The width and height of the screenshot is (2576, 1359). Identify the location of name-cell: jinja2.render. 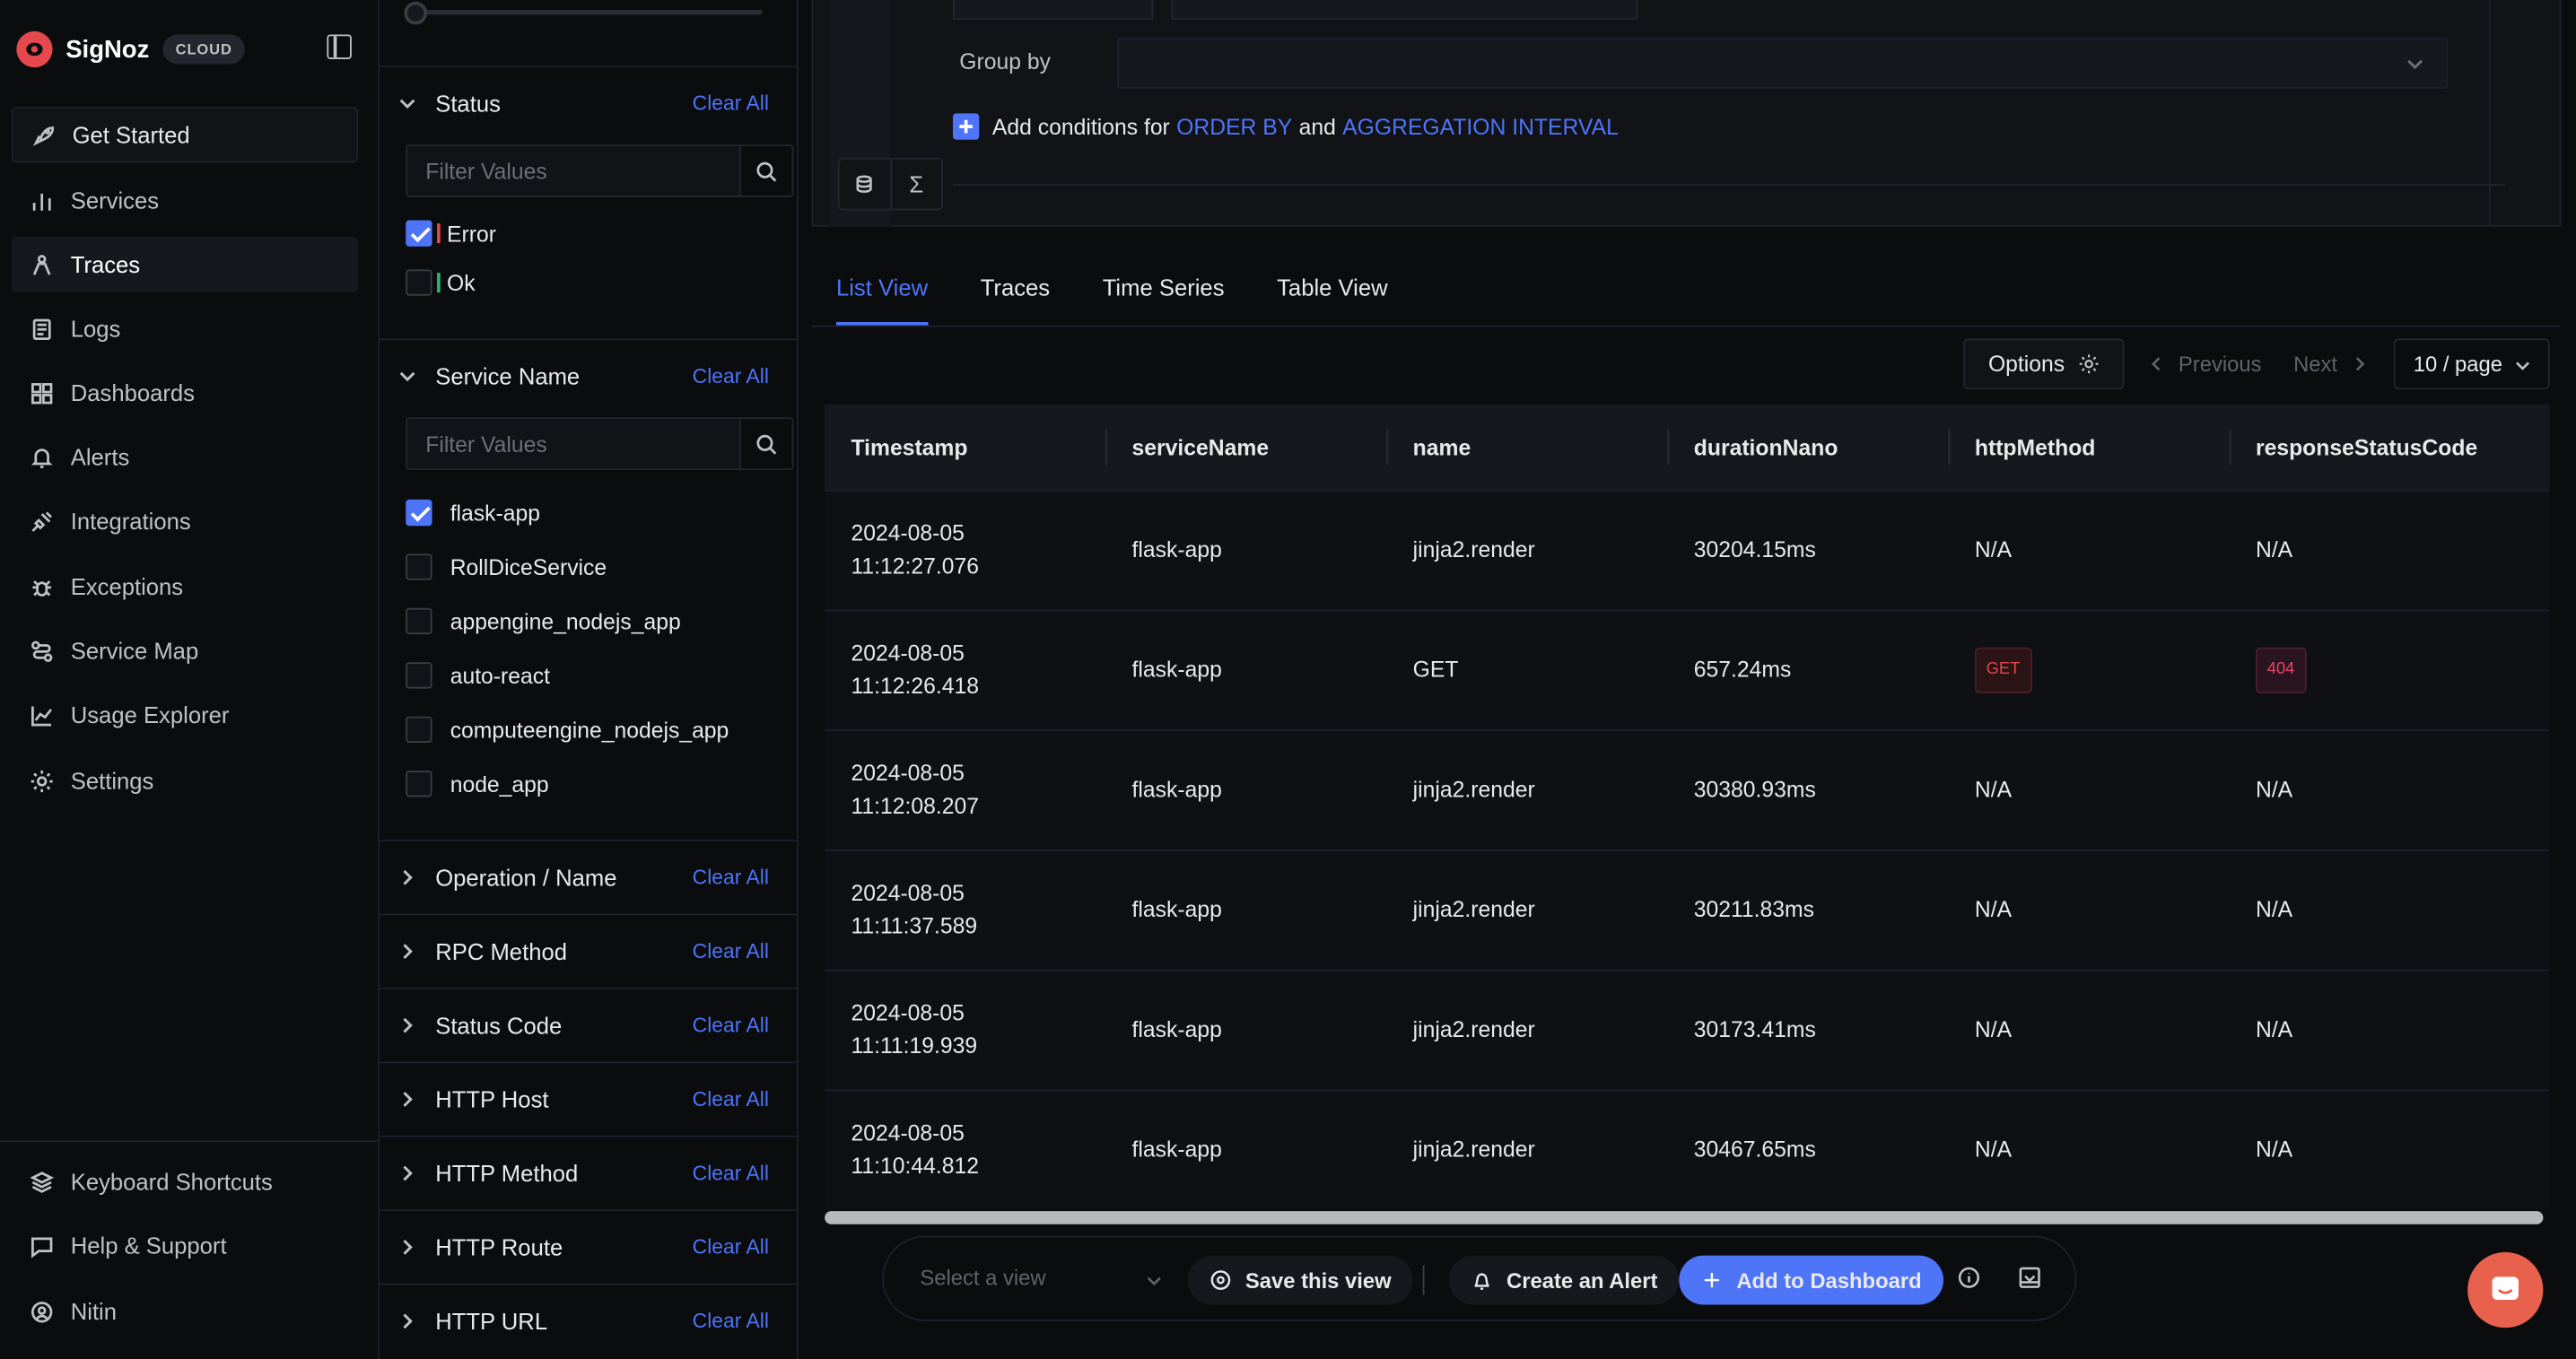
(1474, 549).